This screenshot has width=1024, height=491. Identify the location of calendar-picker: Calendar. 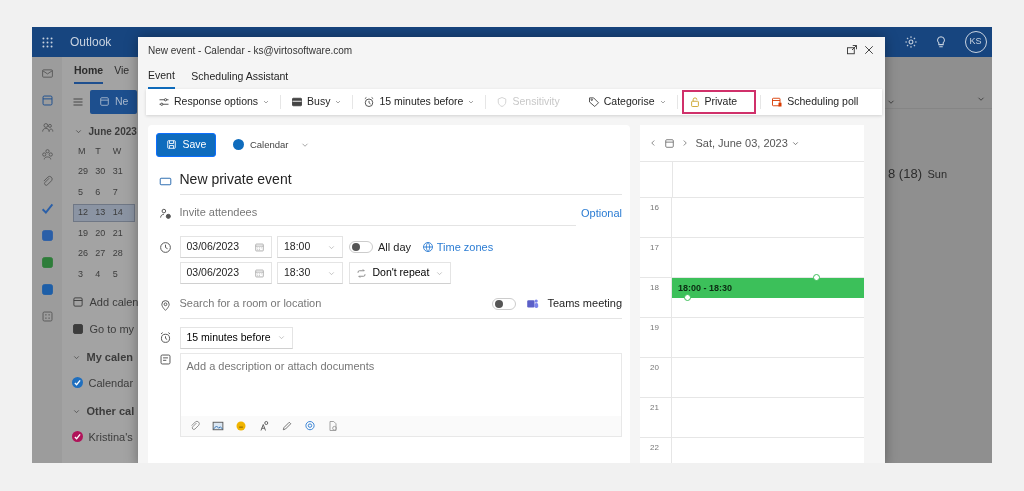
(271, 144).